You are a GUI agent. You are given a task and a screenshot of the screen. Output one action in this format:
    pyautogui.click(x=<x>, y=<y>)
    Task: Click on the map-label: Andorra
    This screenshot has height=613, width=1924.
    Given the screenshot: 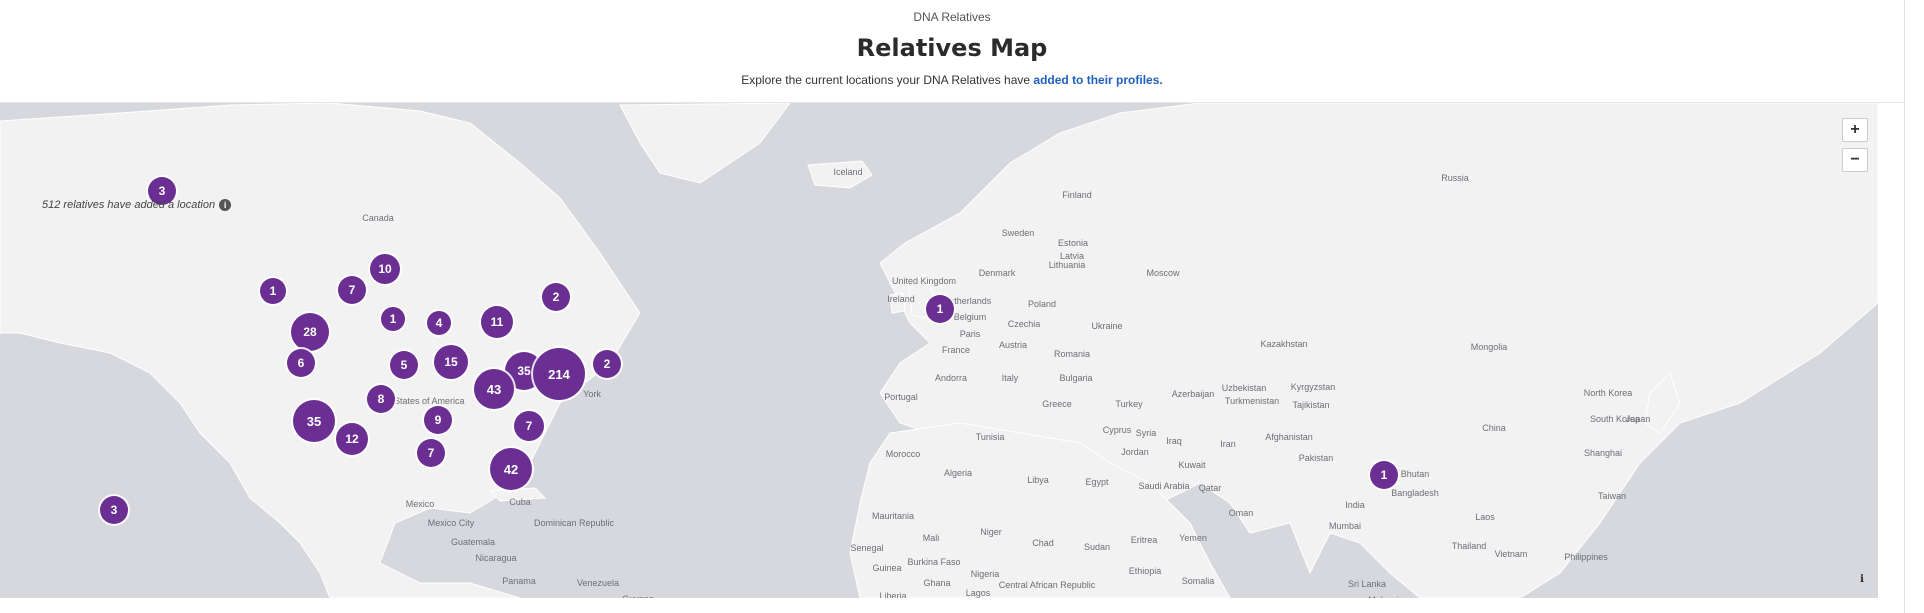 What is the action you would take?
    pyautogui.click(x=951, y=378)
    